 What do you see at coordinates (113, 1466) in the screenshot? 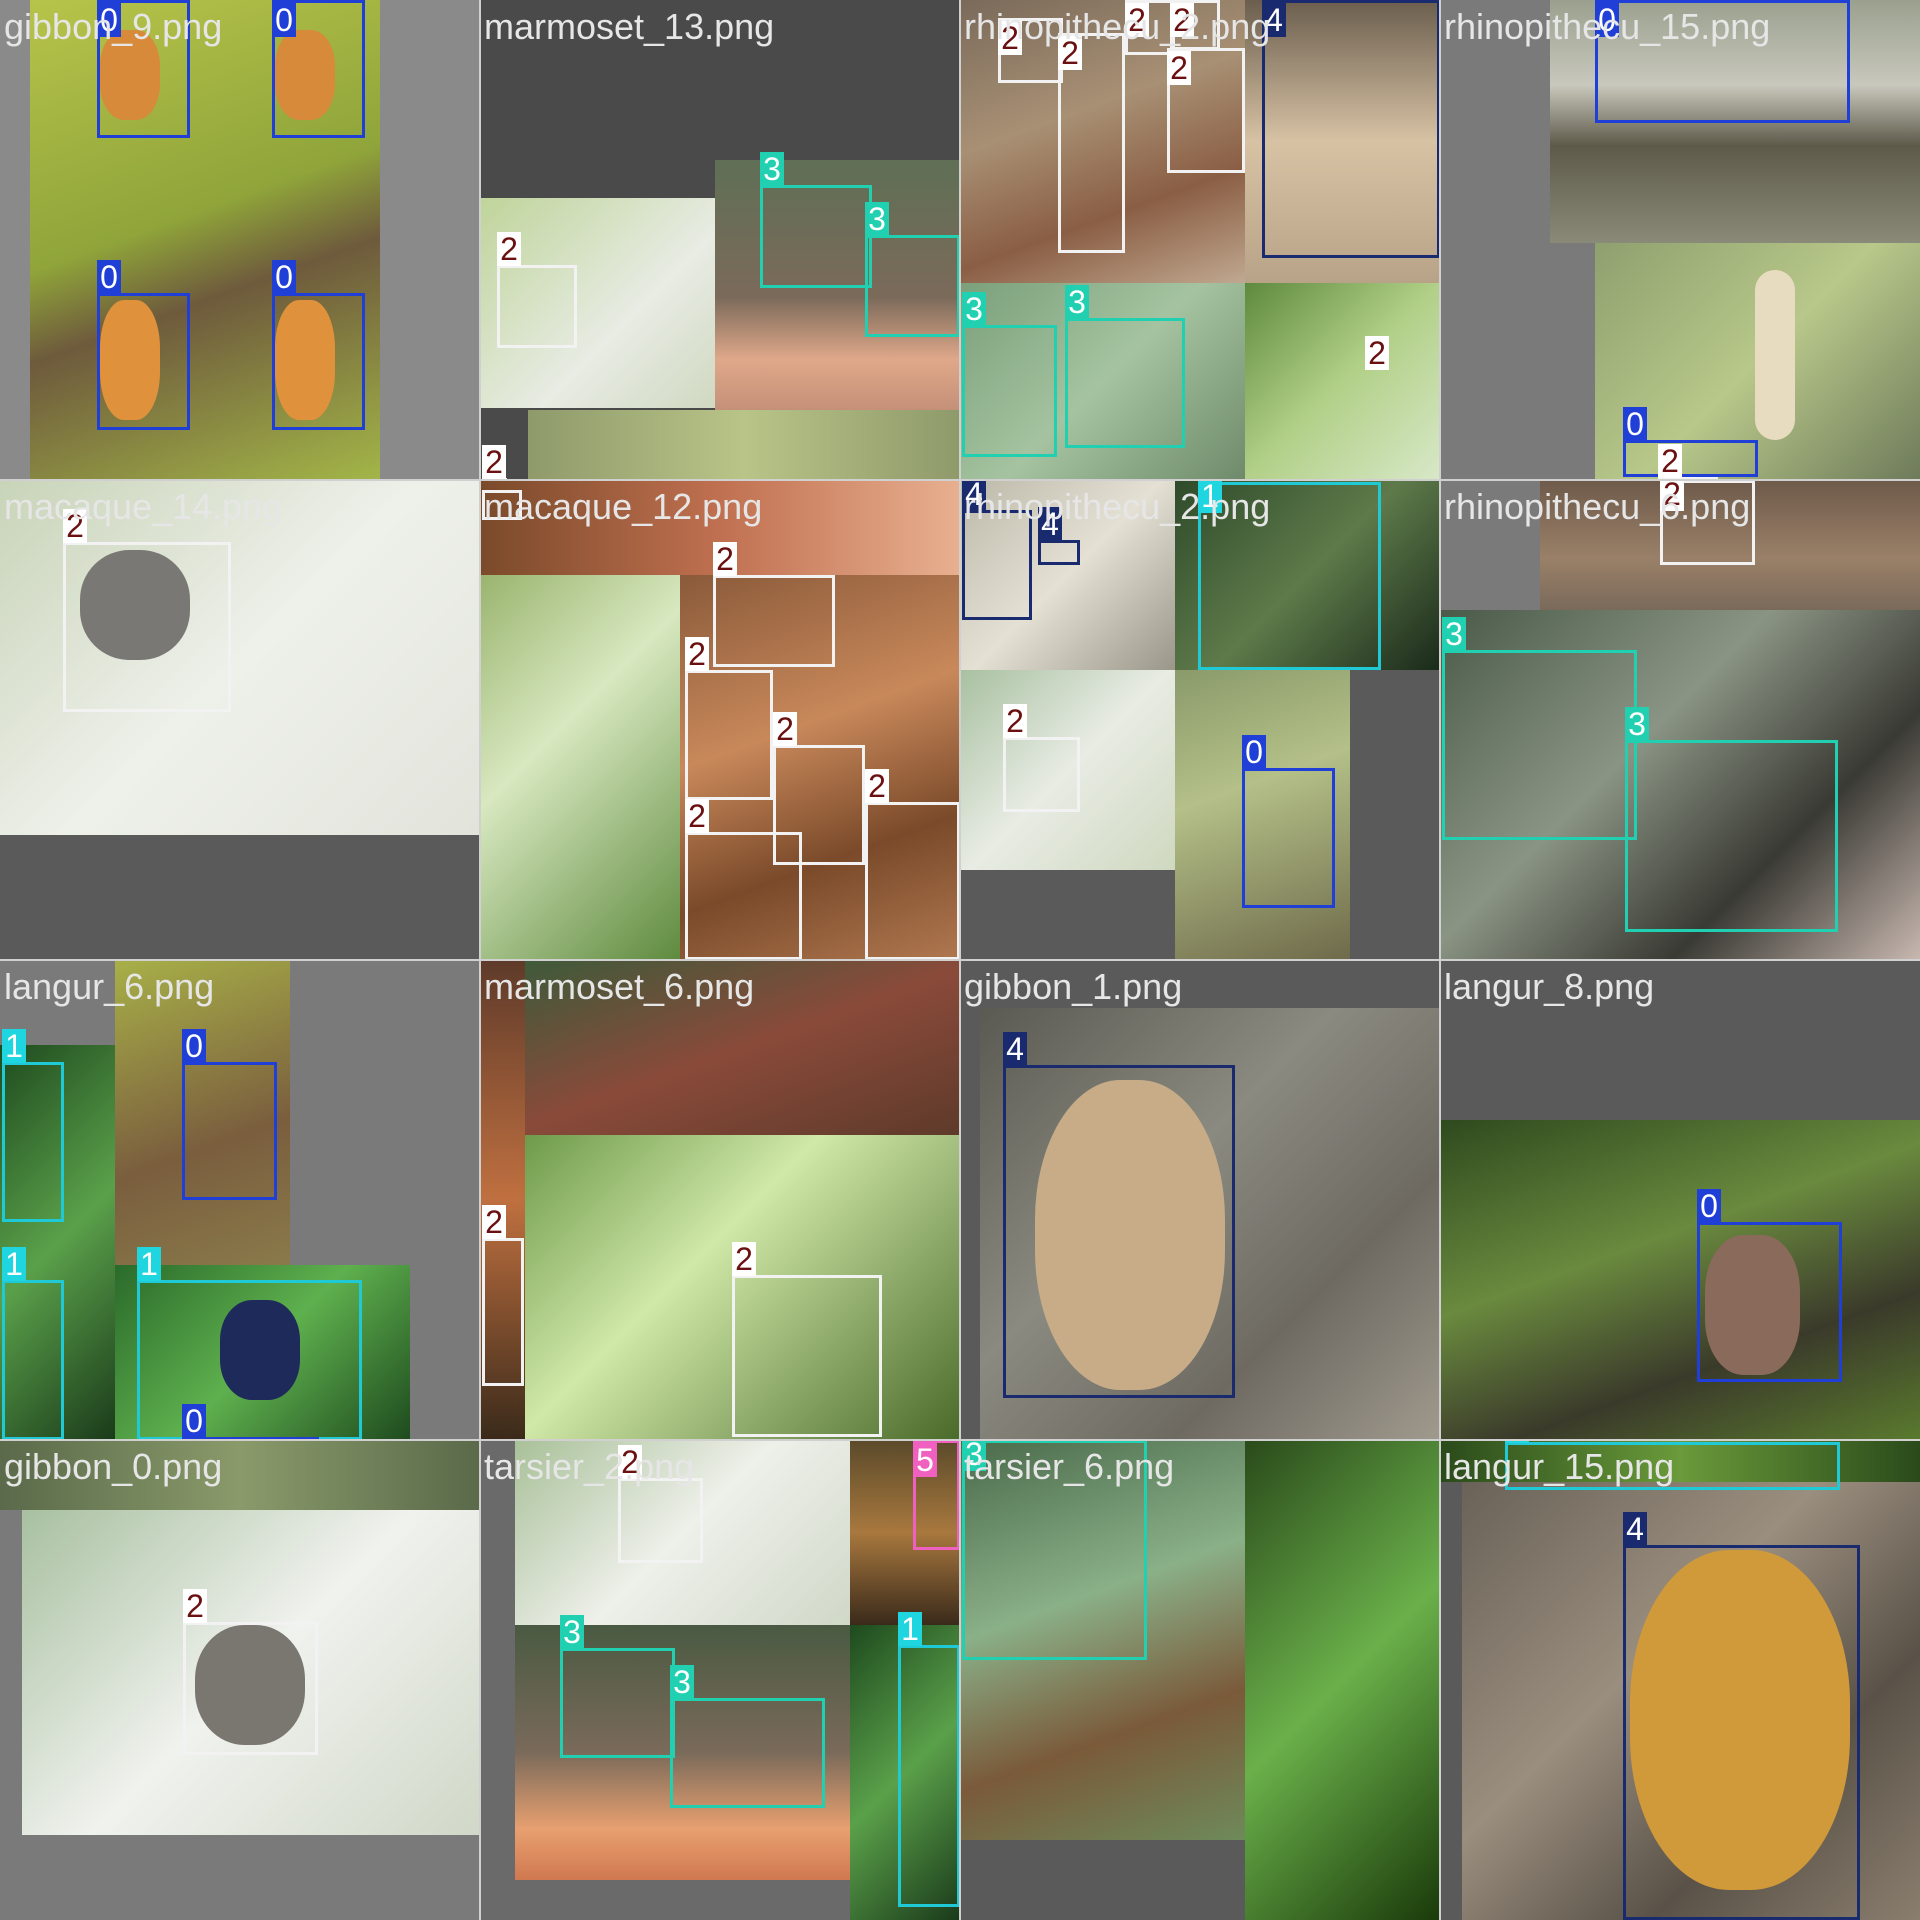
I see `tile-label: gibbon_0.png` at bounding box center [113, 1466].